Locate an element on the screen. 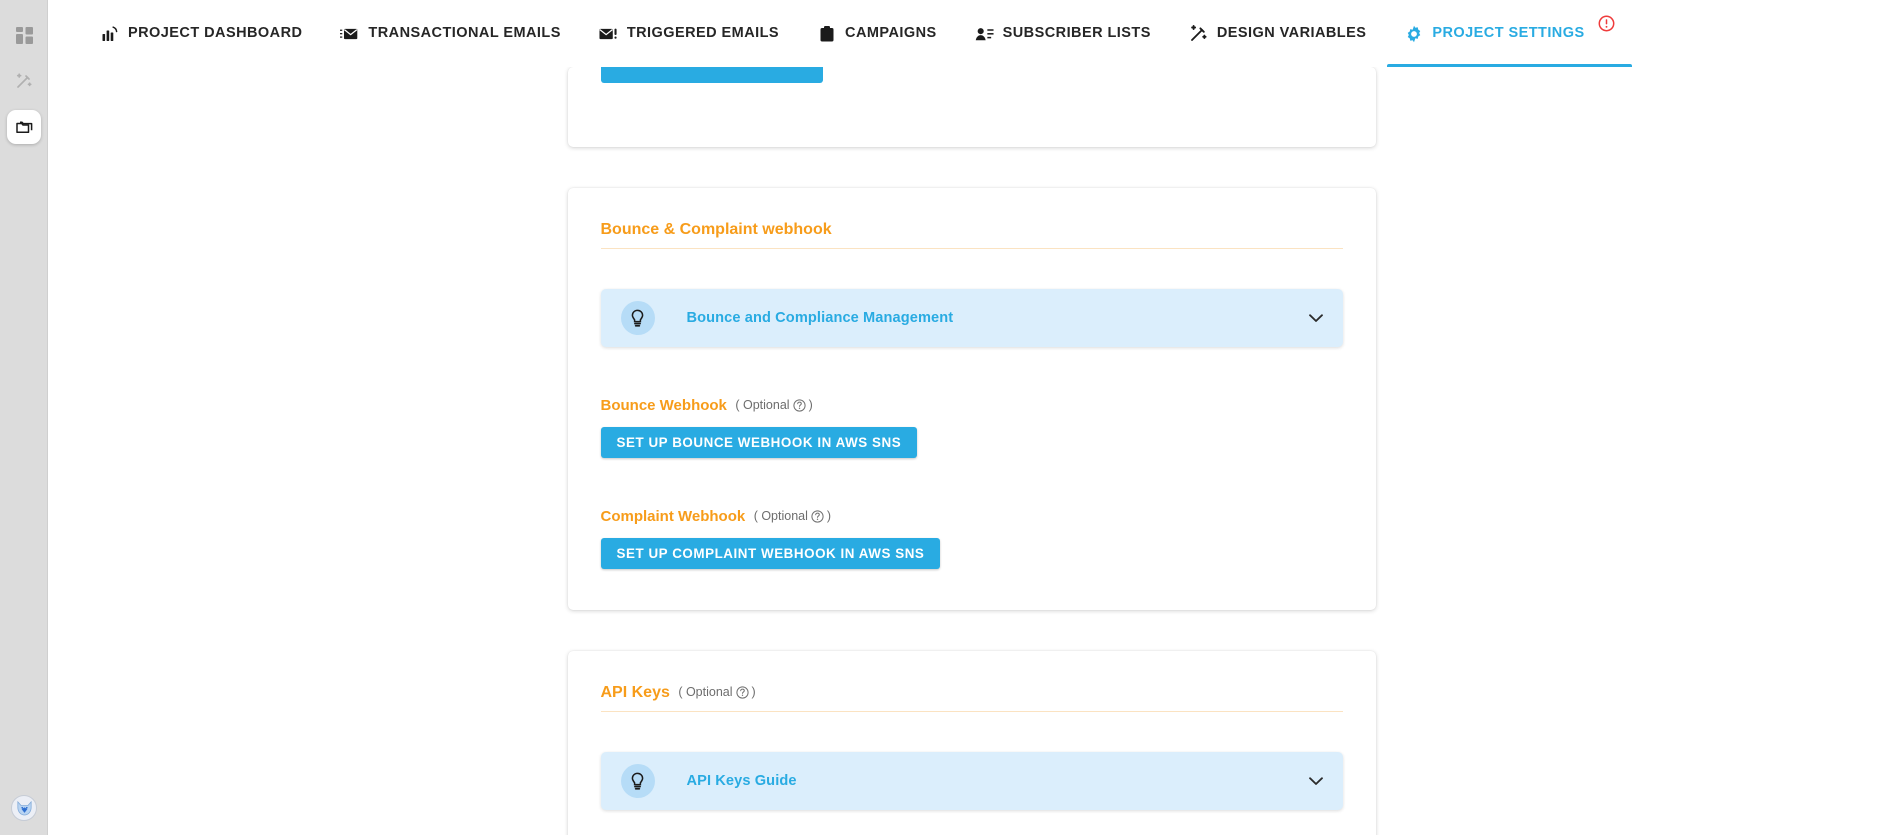 The height and width of the screenshot is (835, 1895). partial-primary-button is located at coordinates (711, 75).